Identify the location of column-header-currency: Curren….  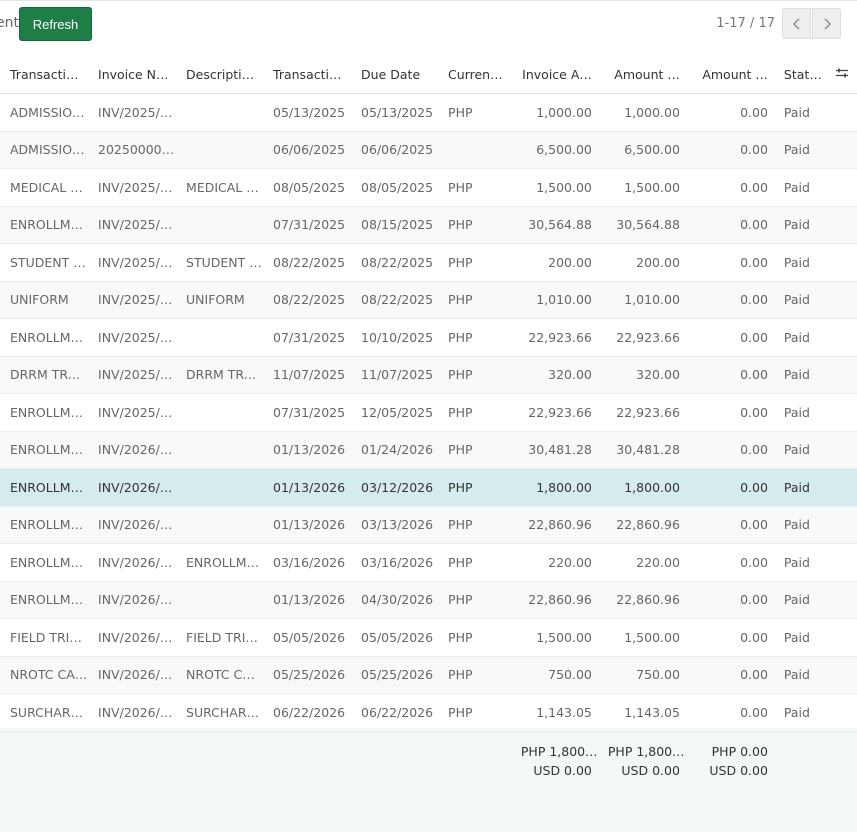
(474, 75).